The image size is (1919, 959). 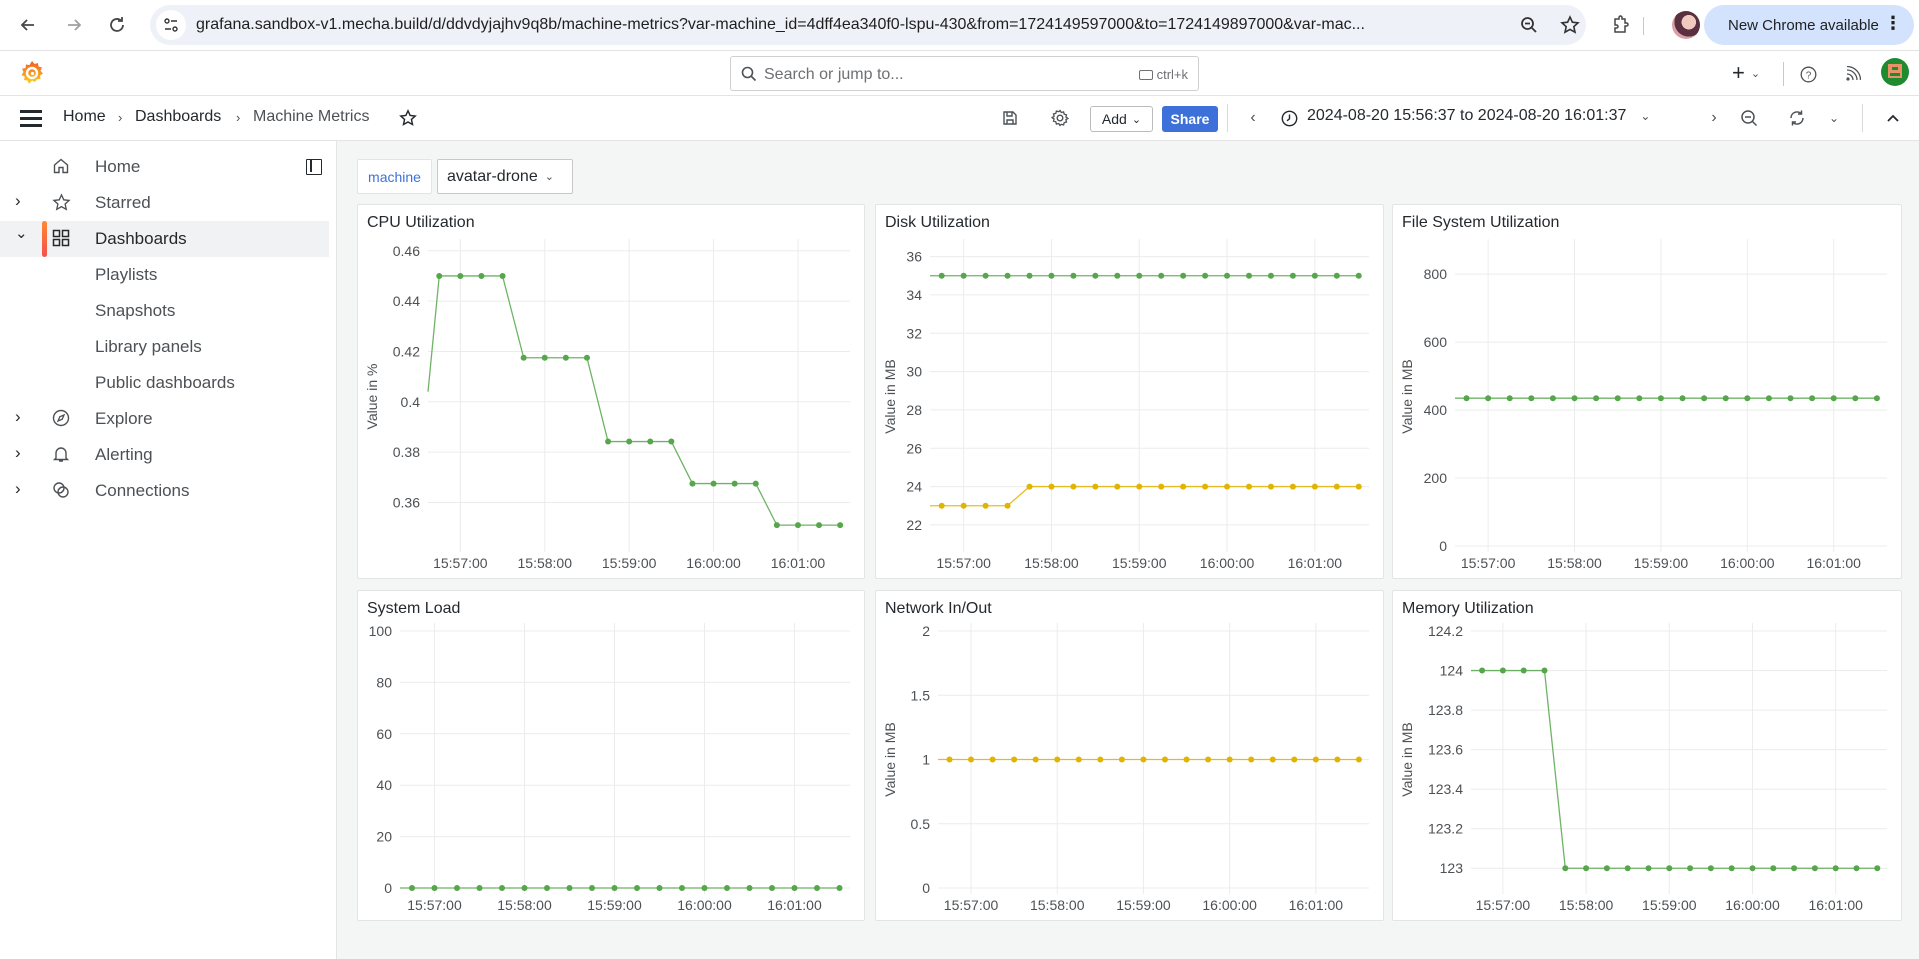 What do you see at coordinates (1620, 25) in the screenshot?
I see `extensions-icon` at bounding box center [1620, 25].